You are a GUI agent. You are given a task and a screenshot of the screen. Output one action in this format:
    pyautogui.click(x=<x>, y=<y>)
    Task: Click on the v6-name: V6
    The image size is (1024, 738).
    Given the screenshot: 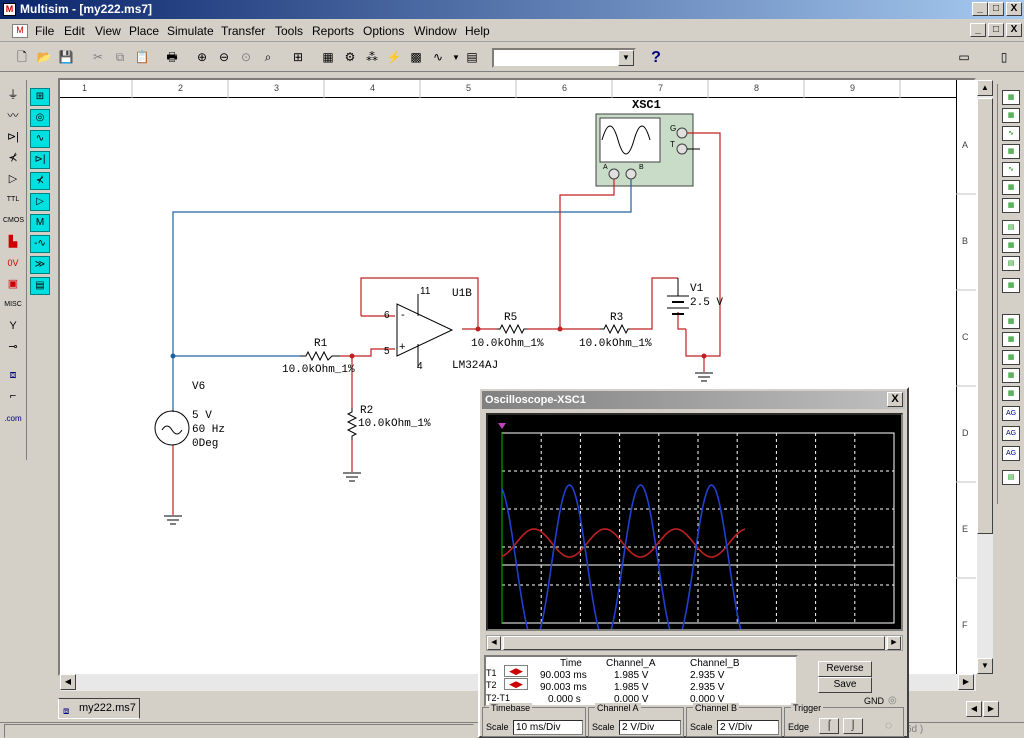 What is the action you would take?
    pyautogui.click(x=199, y=387)
    